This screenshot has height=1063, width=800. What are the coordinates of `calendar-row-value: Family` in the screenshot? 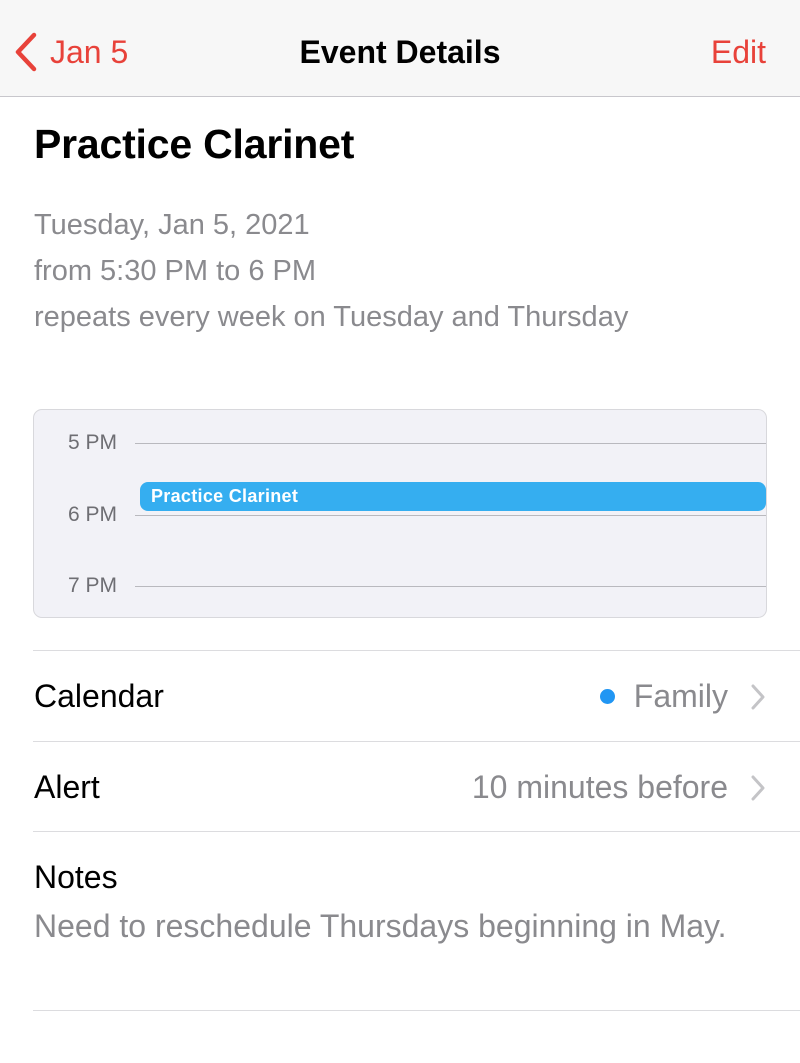 It's located at (663, 696).